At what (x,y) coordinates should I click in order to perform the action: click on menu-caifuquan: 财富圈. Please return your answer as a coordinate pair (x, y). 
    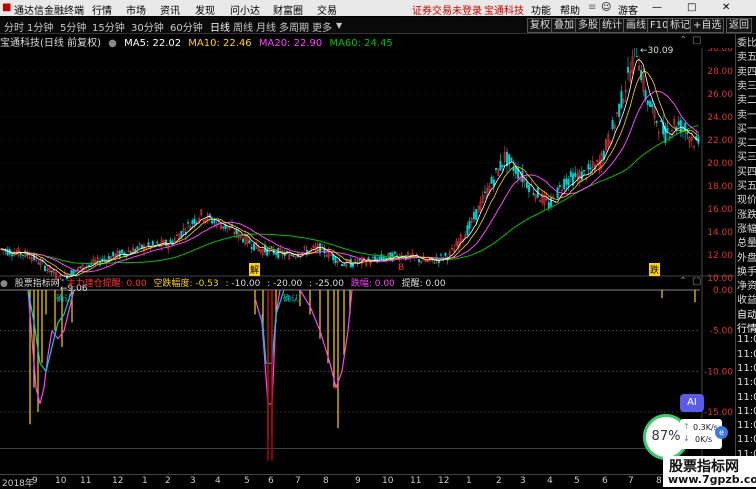
    Looking at the image, I should click on (288, 9).